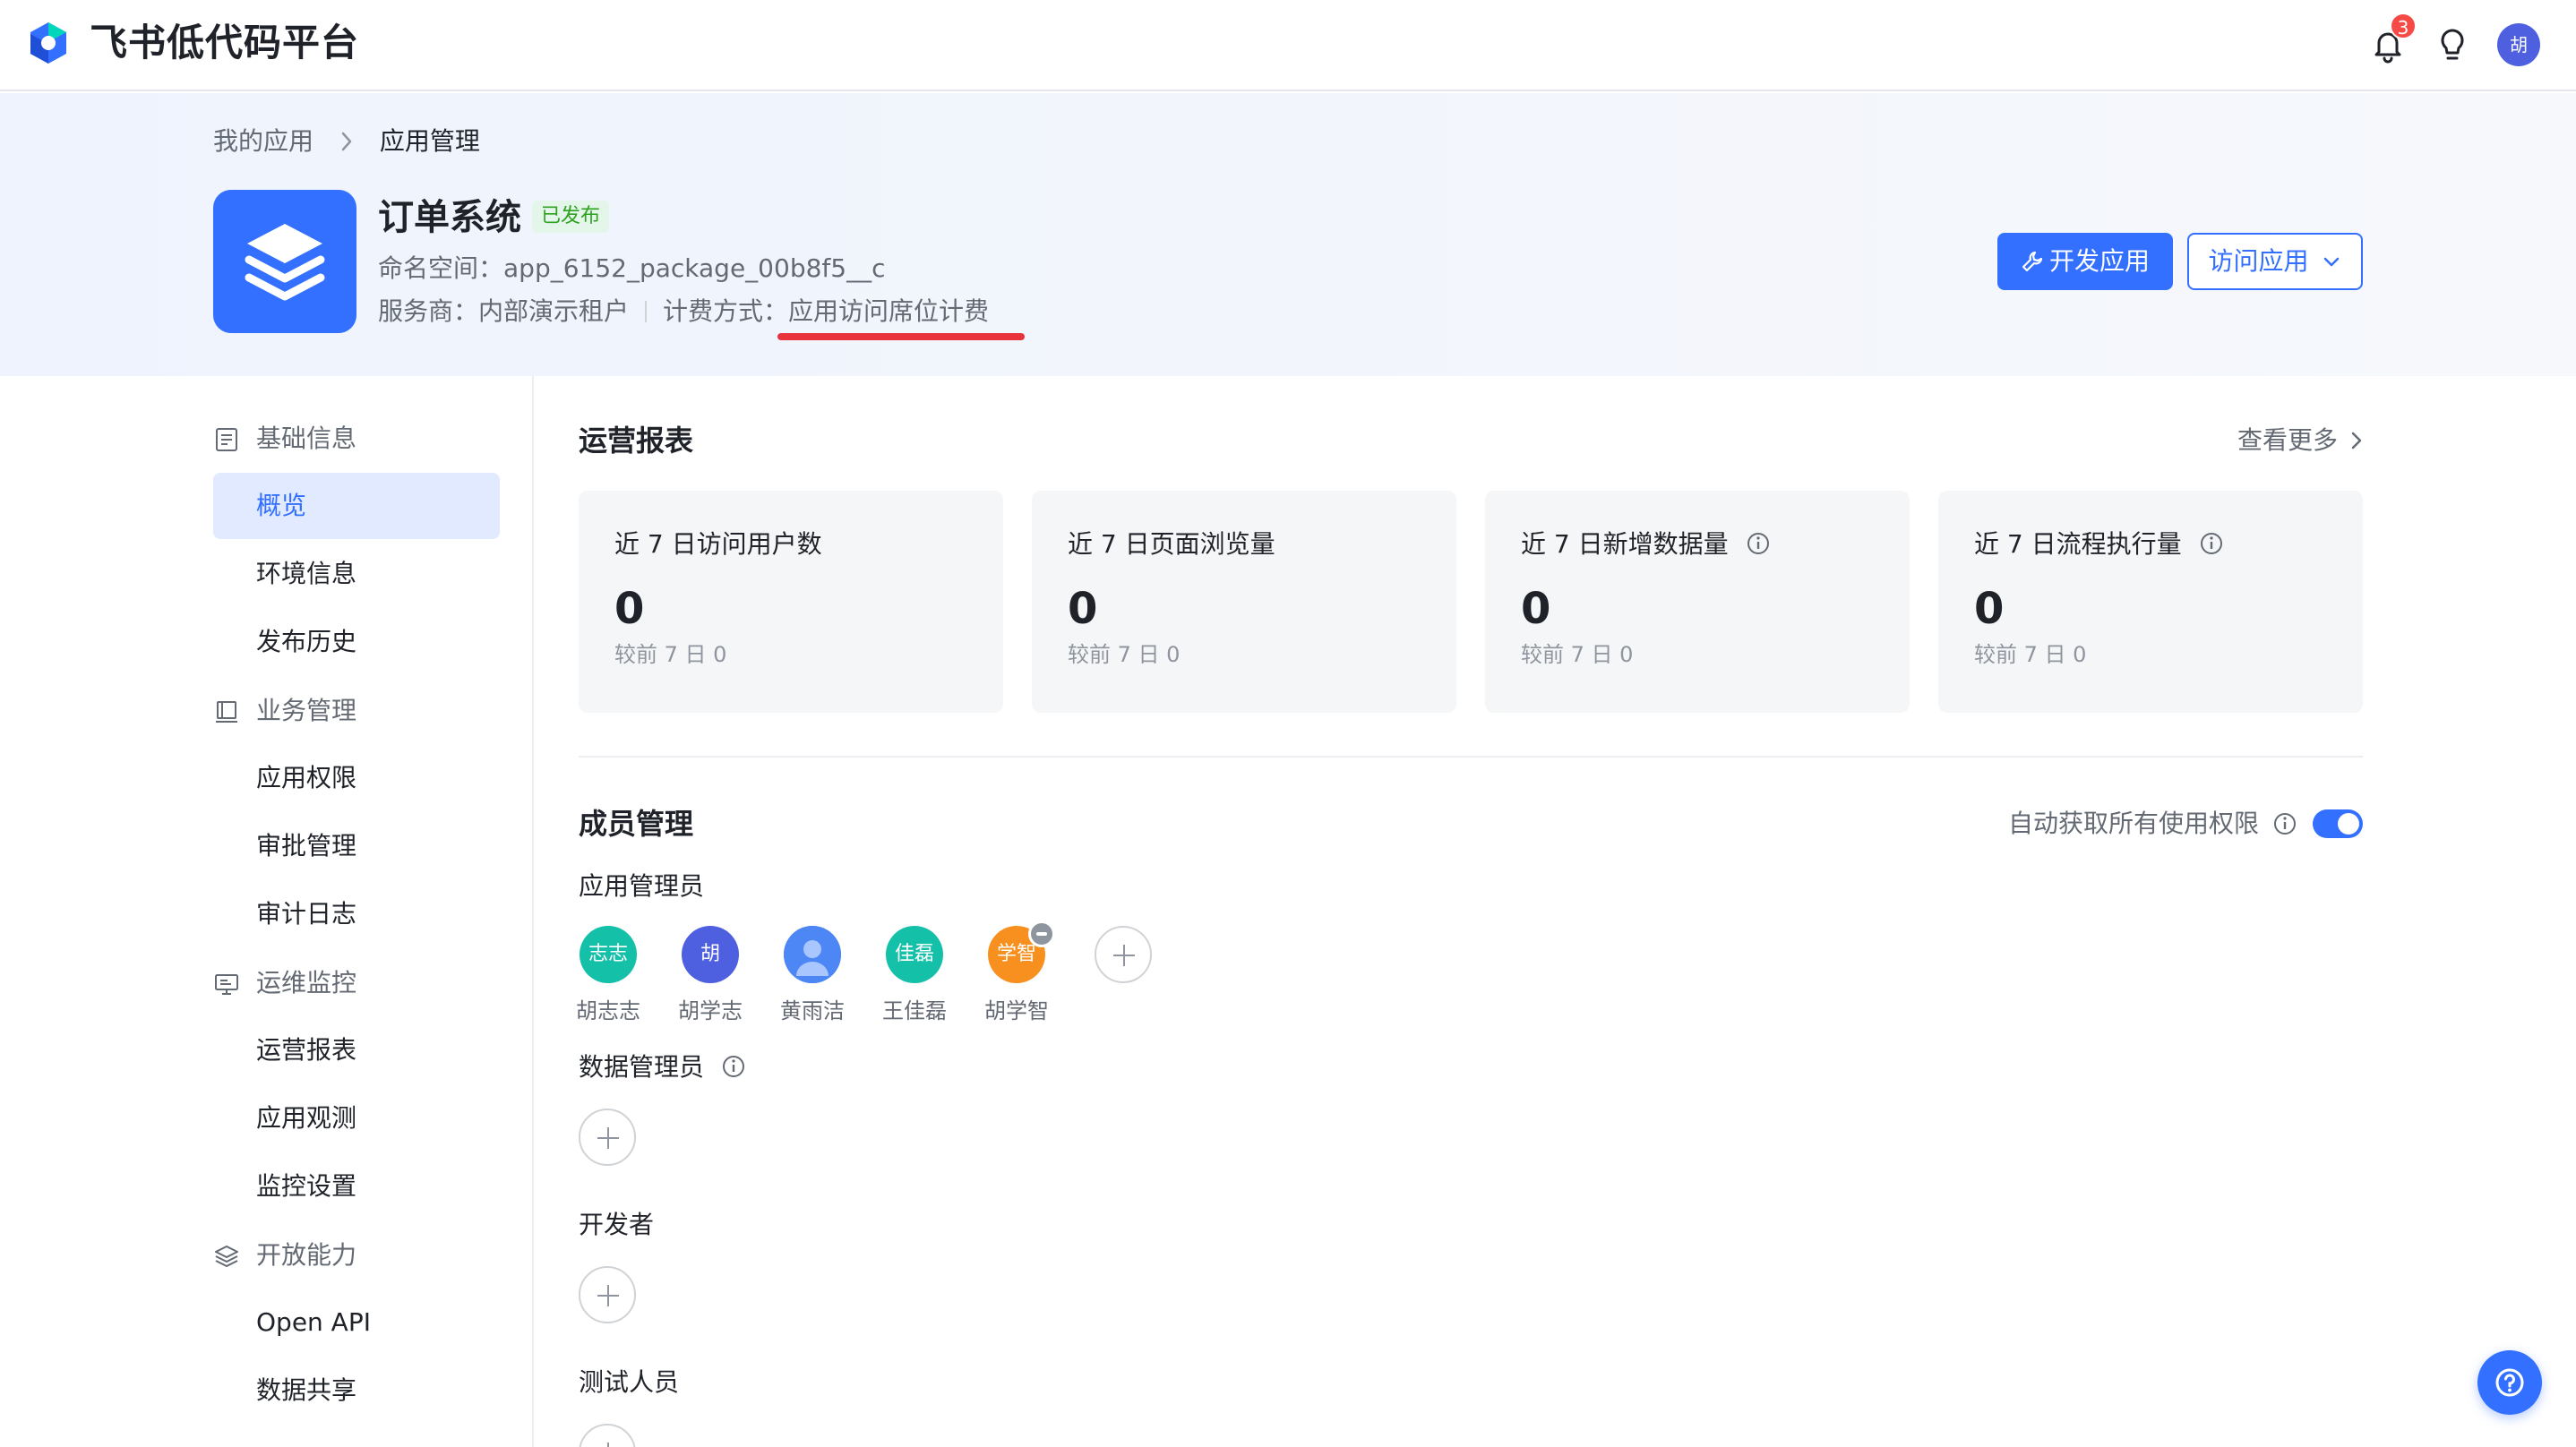 The image size is (2576, 1447). I want to click on member-name: 王佳磊, so click(914, 1010).